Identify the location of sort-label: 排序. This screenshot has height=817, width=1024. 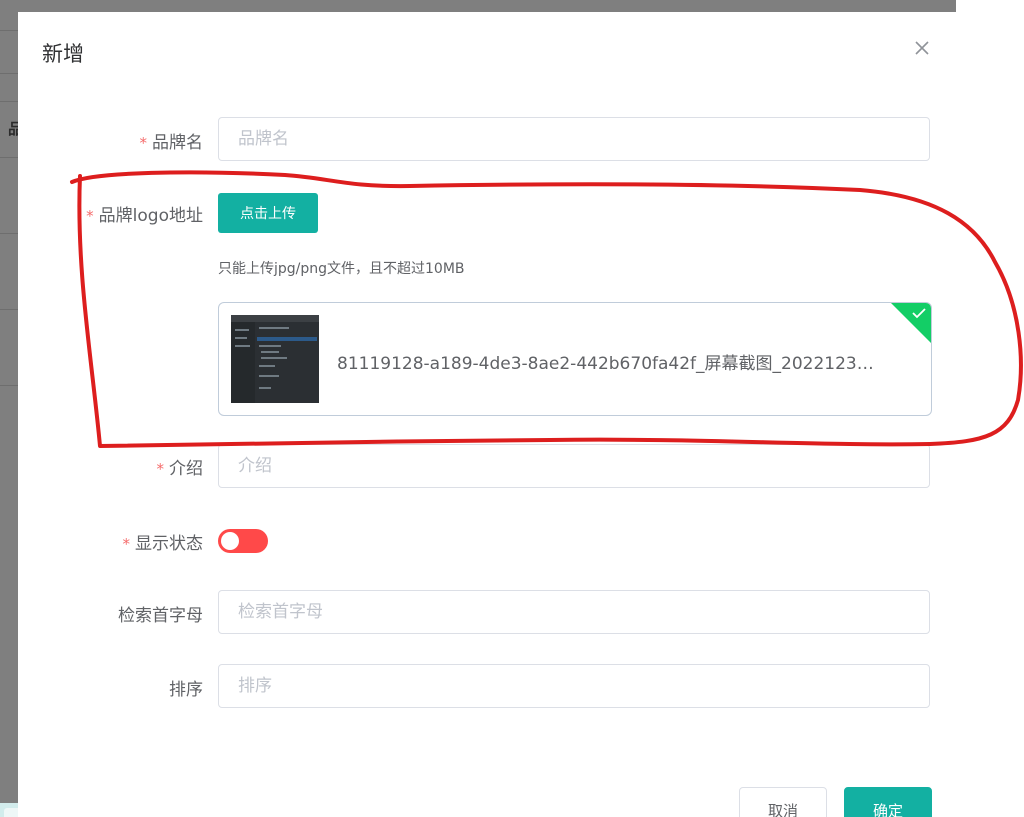
(186, 687).